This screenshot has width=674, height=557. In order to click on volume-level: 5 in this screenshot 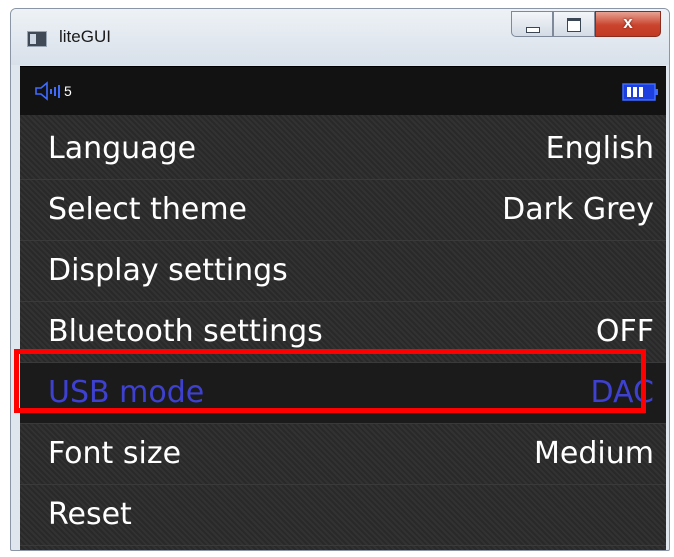, I will do `click(68, 91)`.